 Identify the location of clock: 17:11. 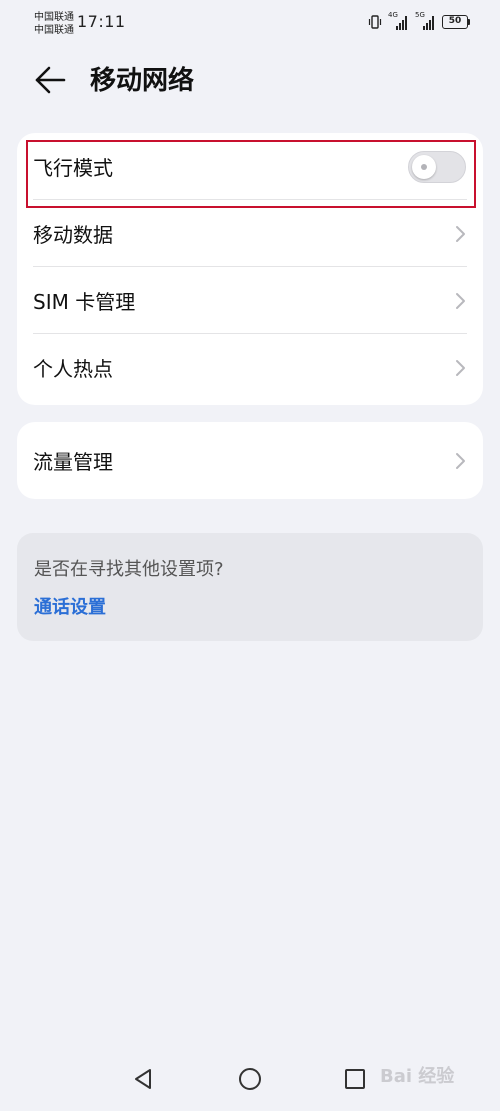
(101, 21).